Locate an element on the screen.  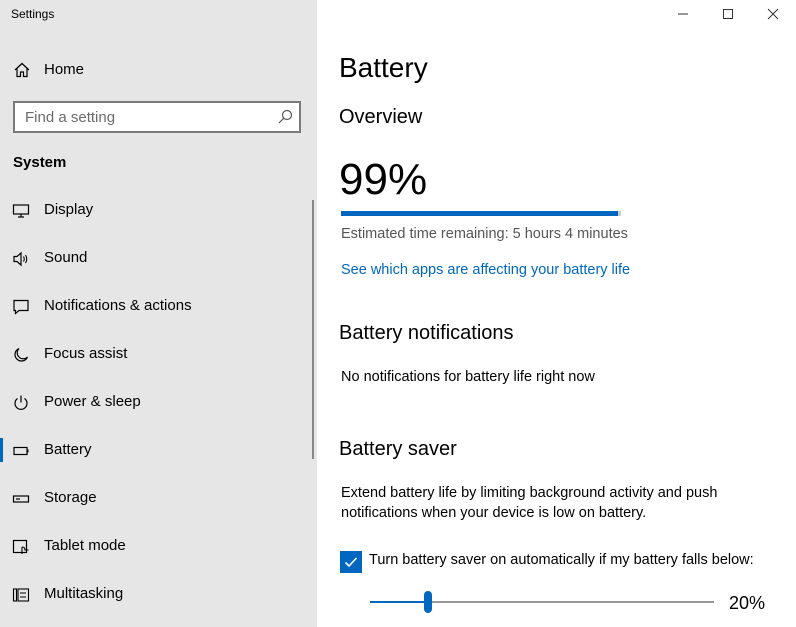
overview-heading: Overview is located at coordinates (381, 117).